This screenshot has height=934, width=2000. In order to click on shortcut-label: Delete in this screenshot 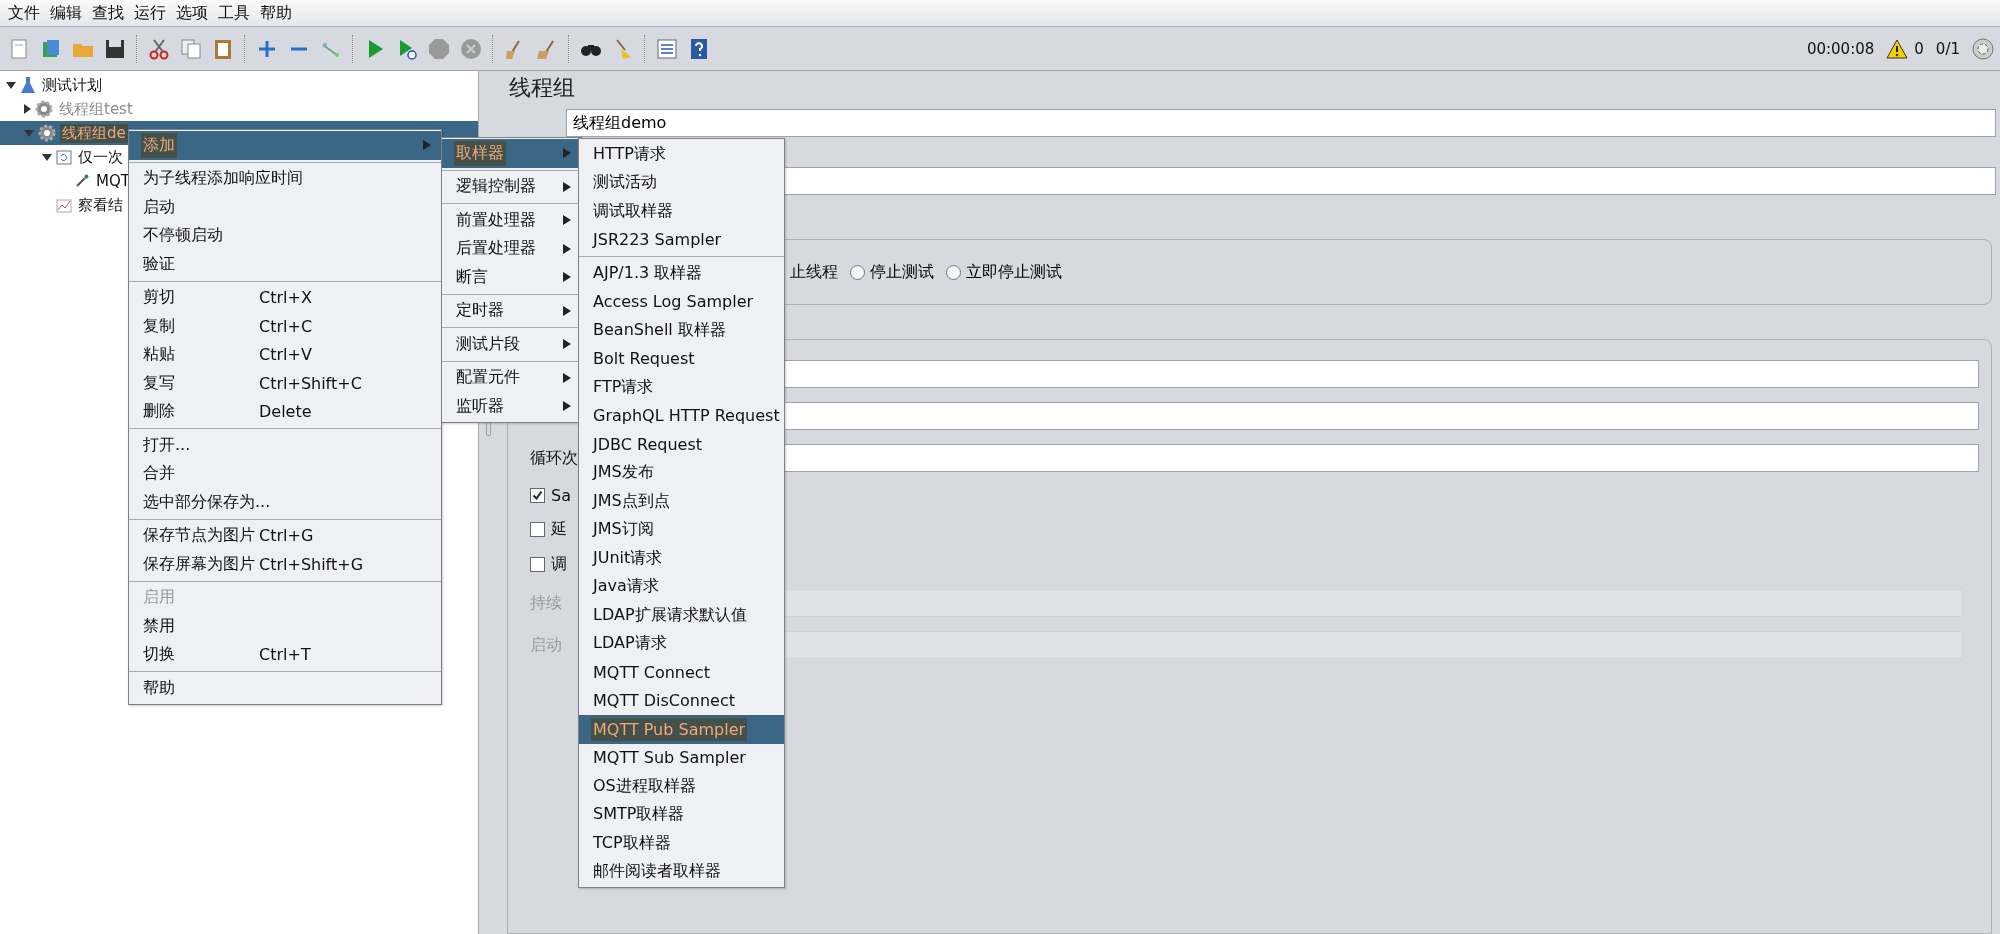, I will do `click(286, 412)`.